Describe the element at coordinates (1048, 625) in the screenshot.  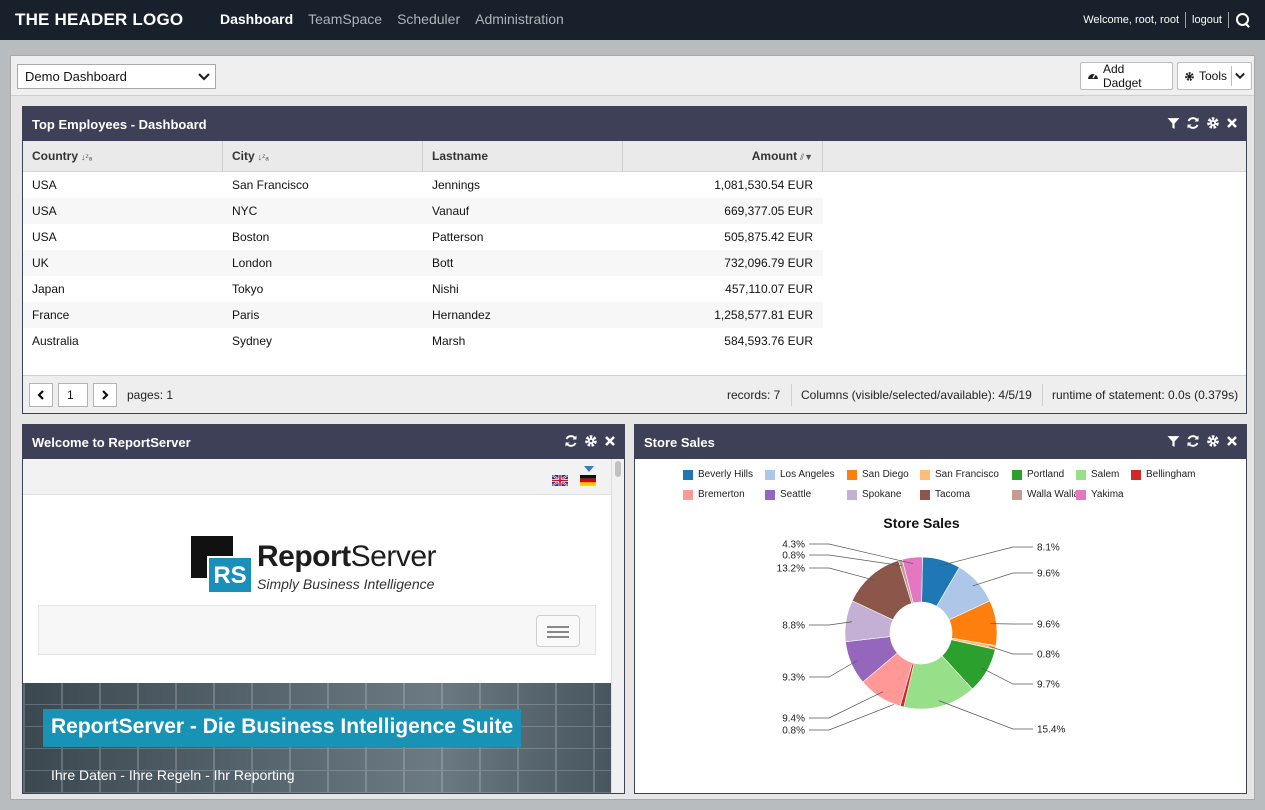
I see `pie-data-label: 9.6%` at that location.